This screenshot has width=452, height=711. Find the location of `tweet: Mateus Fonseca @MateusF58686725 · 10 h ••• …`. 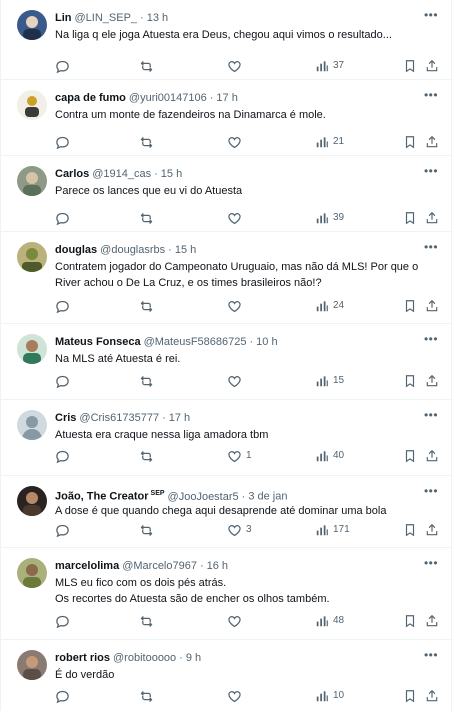

tweet: Mateus Fonseca @MateusF58686725 · 10 h ••• … is located at coordinates (226, 362).